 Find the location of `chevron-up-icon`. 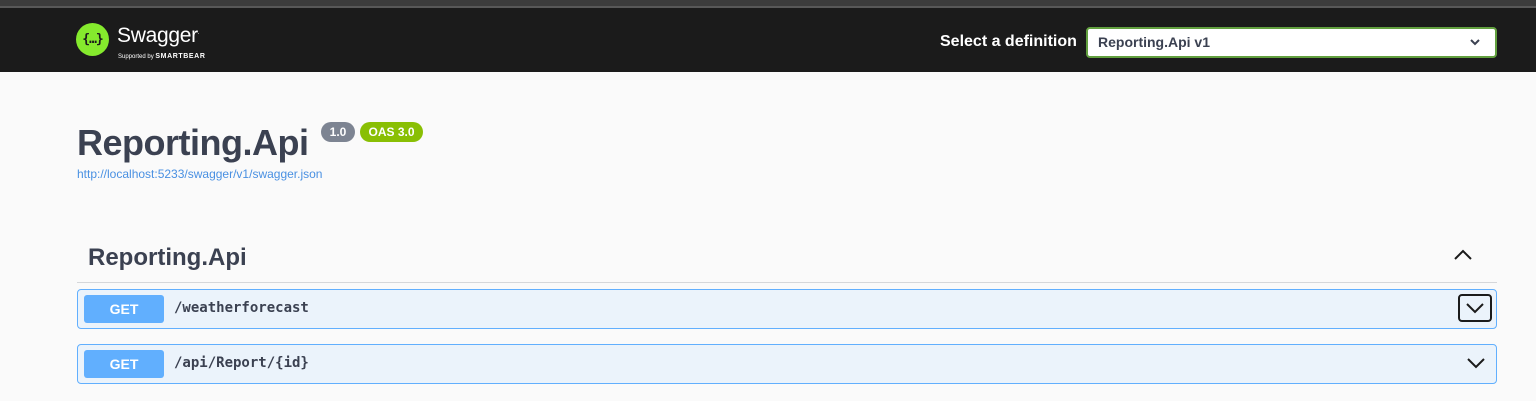

chevron-up-icon is located at coordinates (1463, 255).